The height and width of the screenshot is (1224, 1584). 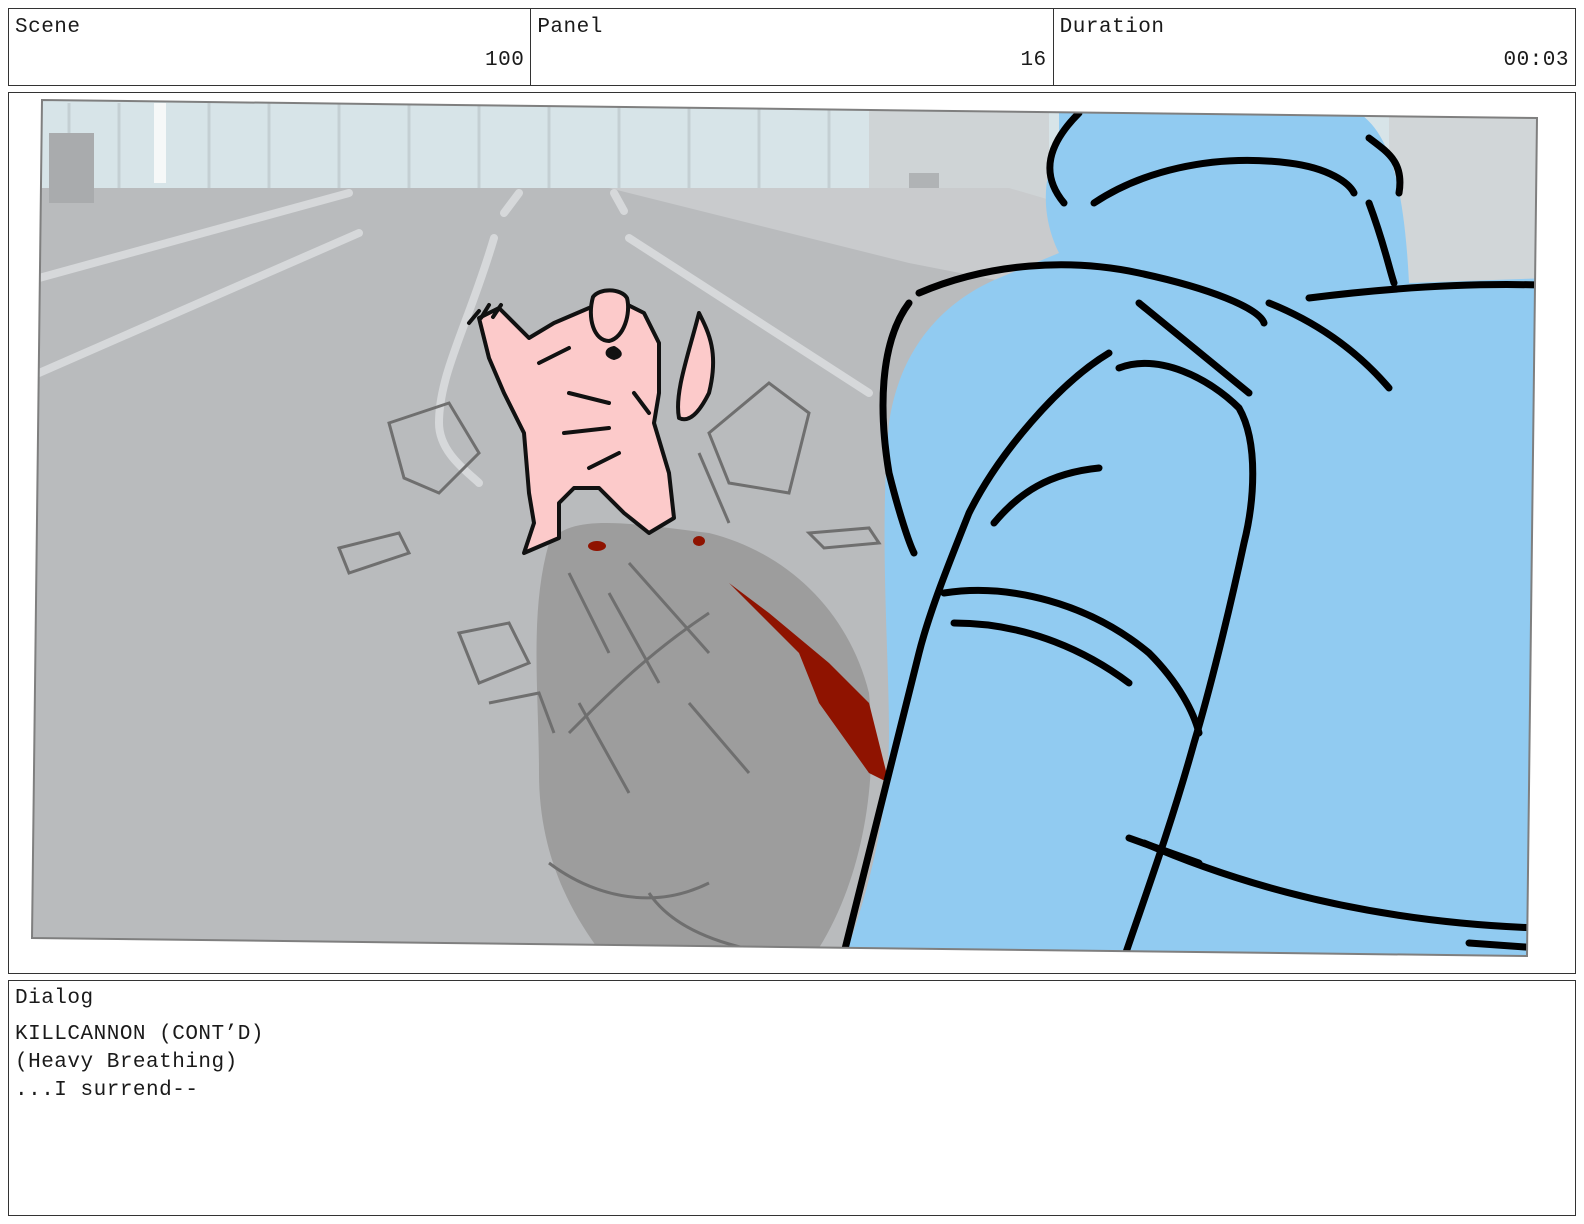 I want to click on right-building, so click(x=1463, y=198).